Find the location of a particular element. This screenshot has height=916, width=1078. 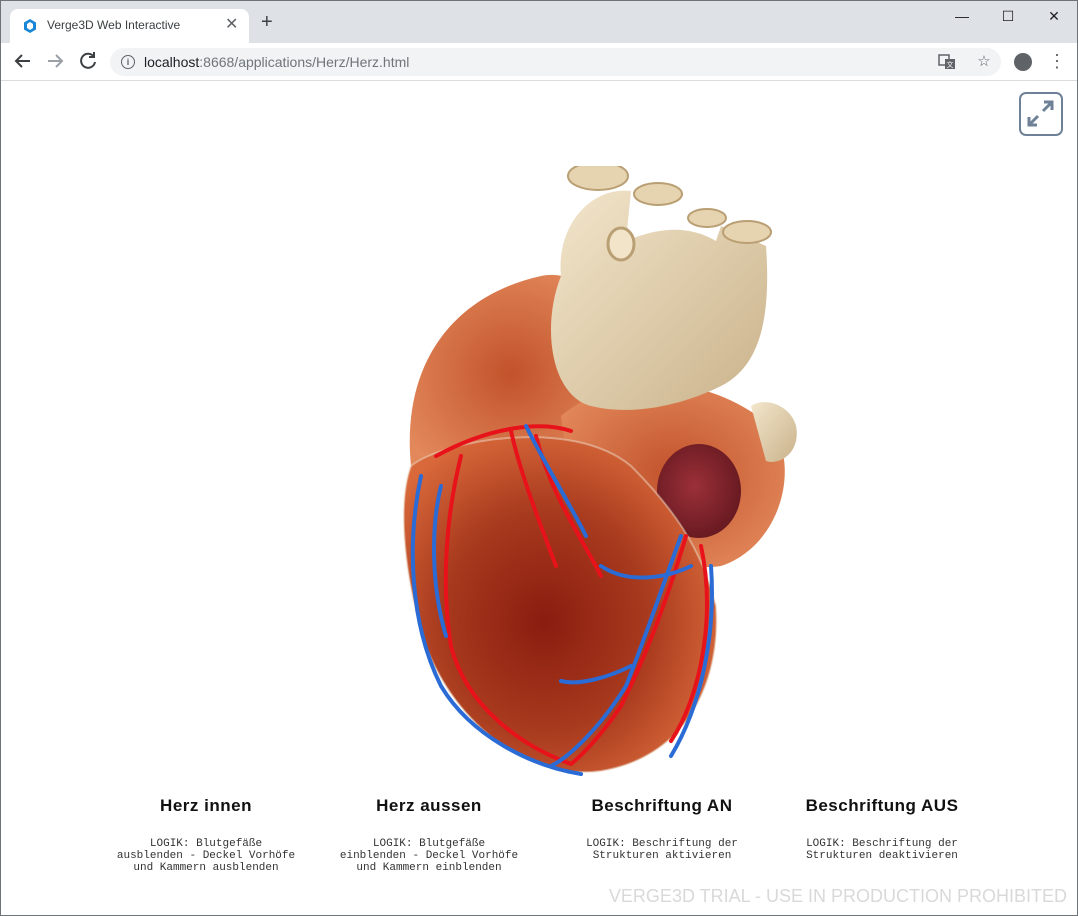

bookmark-star-icon: ☆ is located at coordinates (984, 62).